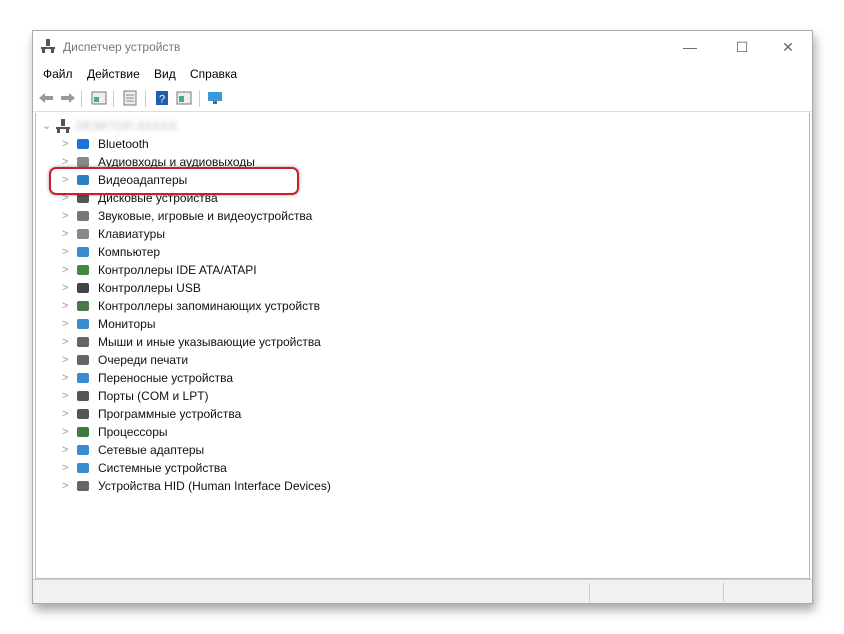 Image resolution: width=844 pixels, height=634 pixels. Describe the element at coordinates (63, 126) in the screenshot. I see `computer-root-icon` at that location.